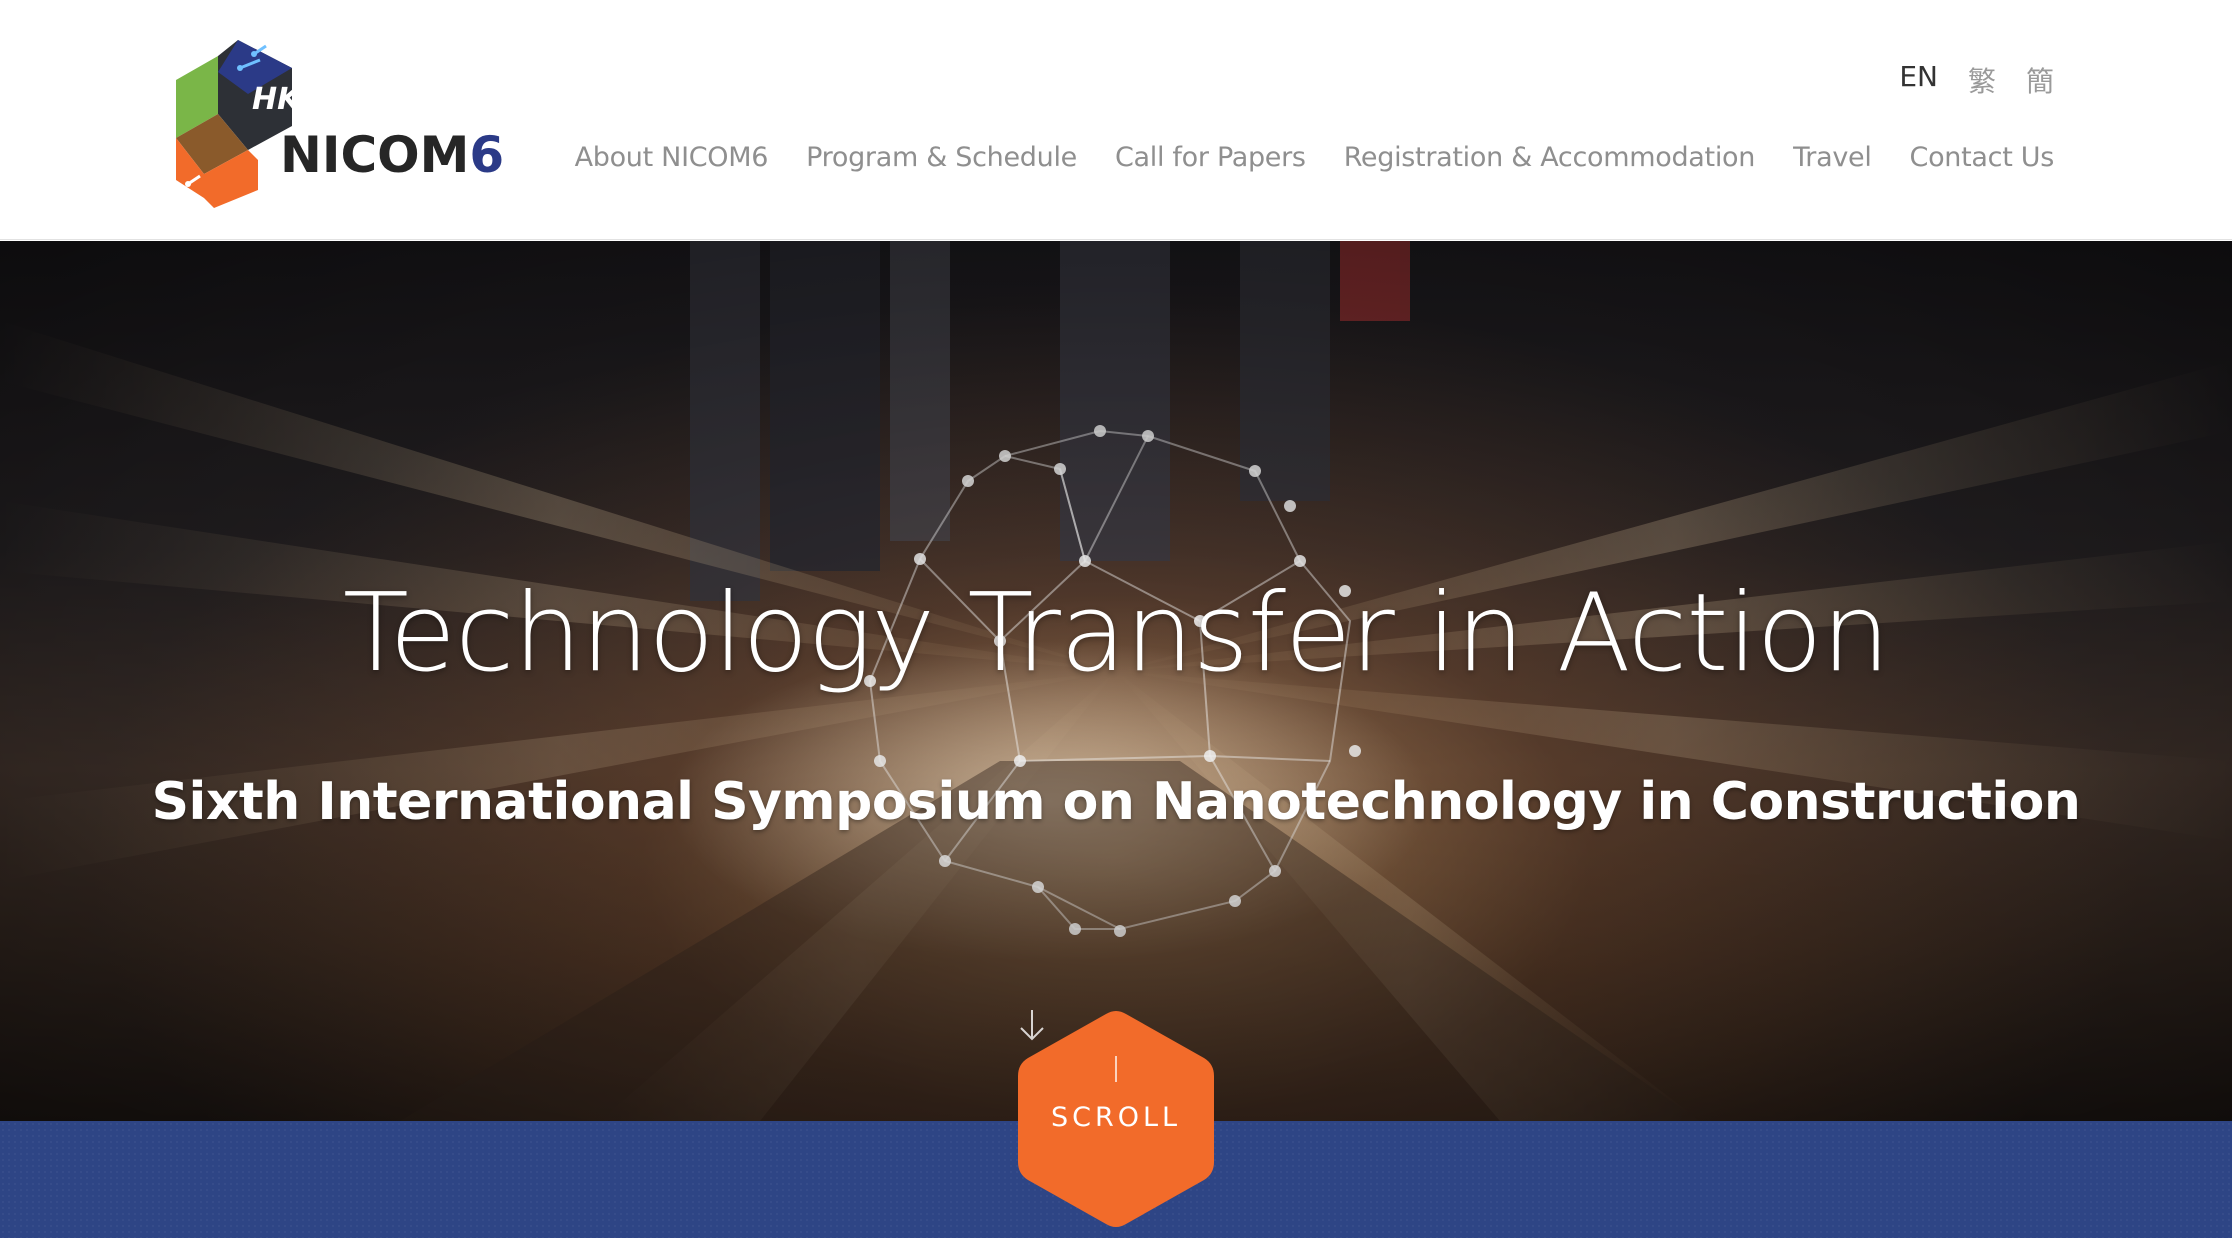  What do you see at coordinates (276, 99) in the screenshot?
I see `logo-badge: HK` at bounding box center [276, 99].